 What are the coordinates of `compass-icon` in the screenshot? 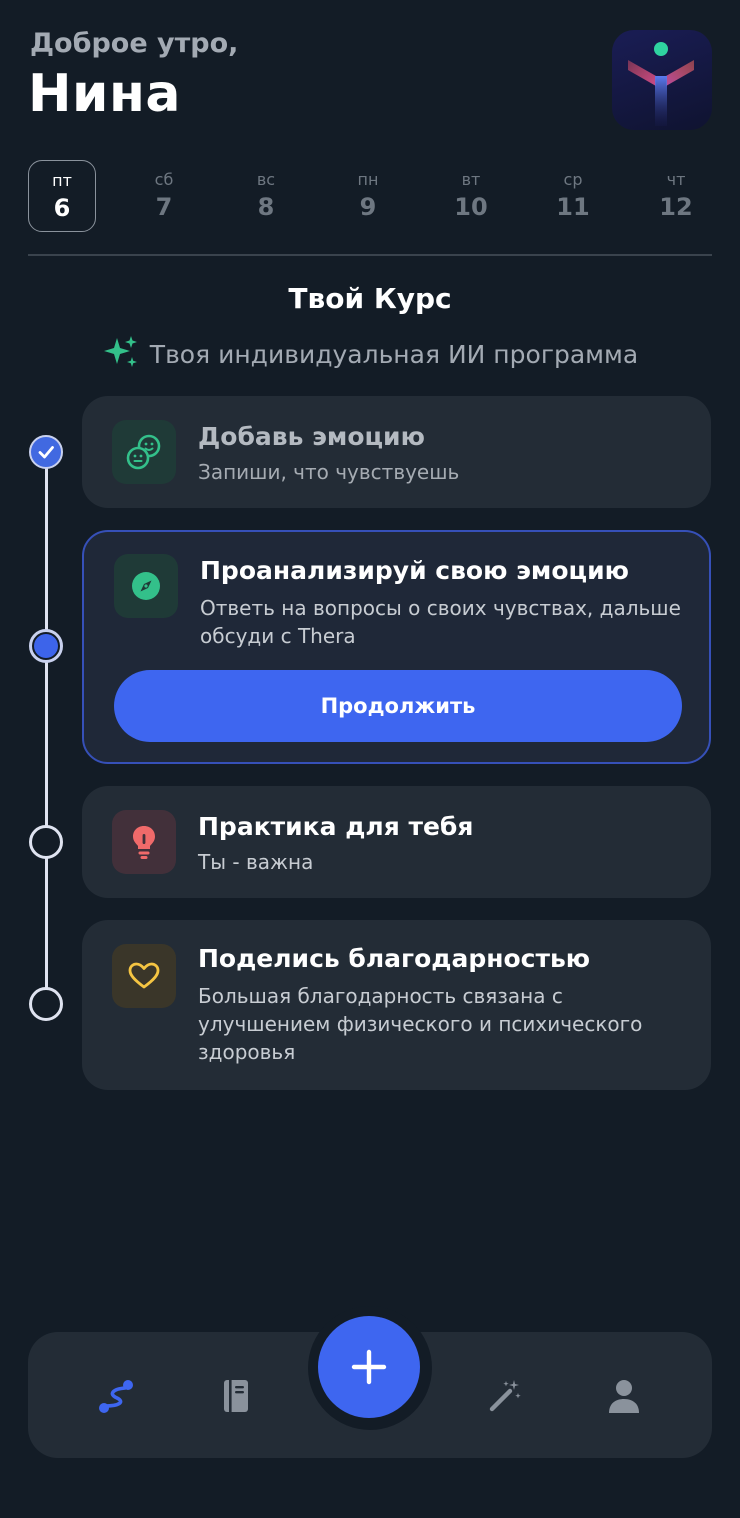 It's located at (146, 586).